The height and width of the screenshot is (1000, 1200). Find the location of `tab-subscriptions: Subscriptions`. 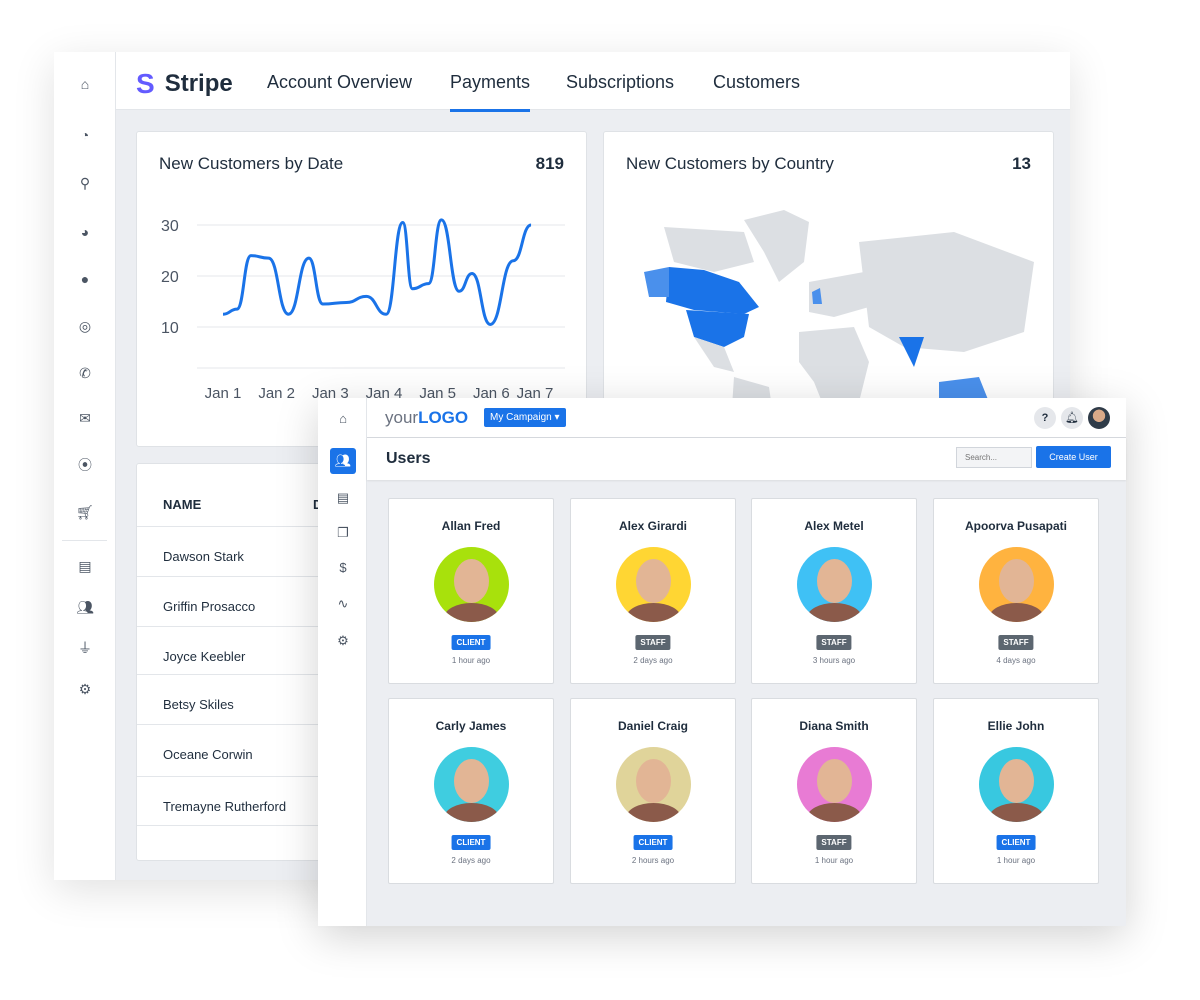

tab-subscriptions: Subscriptions is located at coordinates (620, 90).